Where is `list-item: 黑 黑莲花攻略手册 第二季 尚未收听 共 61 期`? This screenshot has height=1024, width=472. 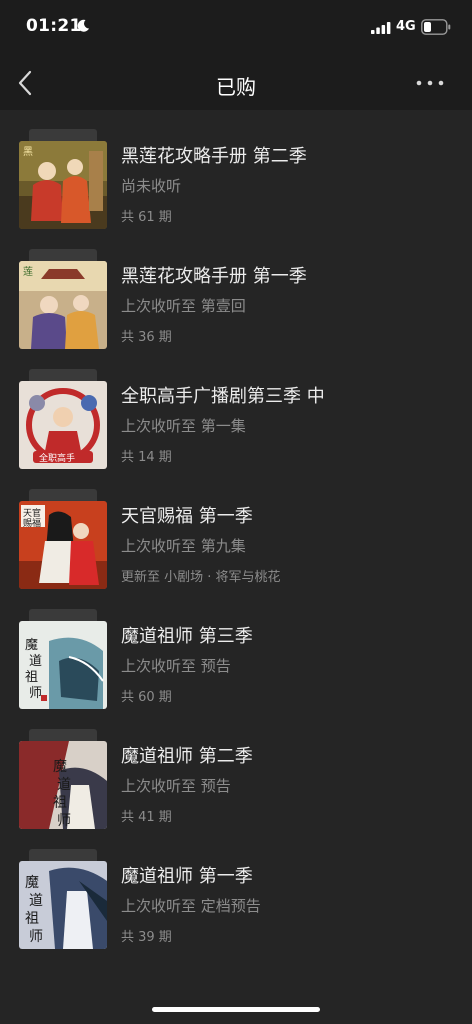 list-item: 黑 黑莲花攻略手册 第二季 尚未收听 共 61 期 is located at coordinates (236, 170).